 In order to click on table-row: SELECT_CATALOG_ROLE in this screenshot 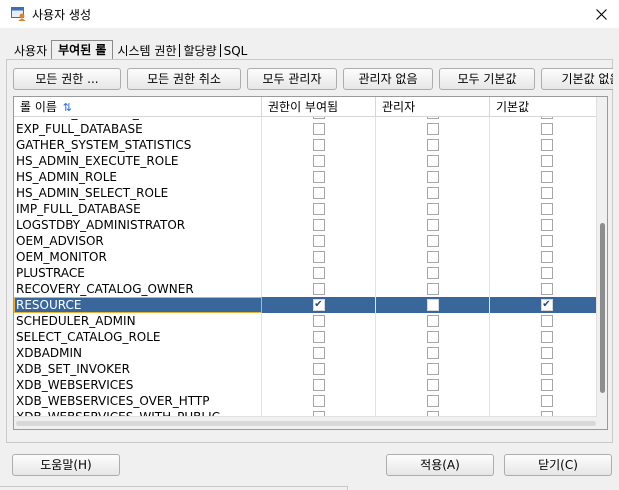, I will do `click(310, 337)`.